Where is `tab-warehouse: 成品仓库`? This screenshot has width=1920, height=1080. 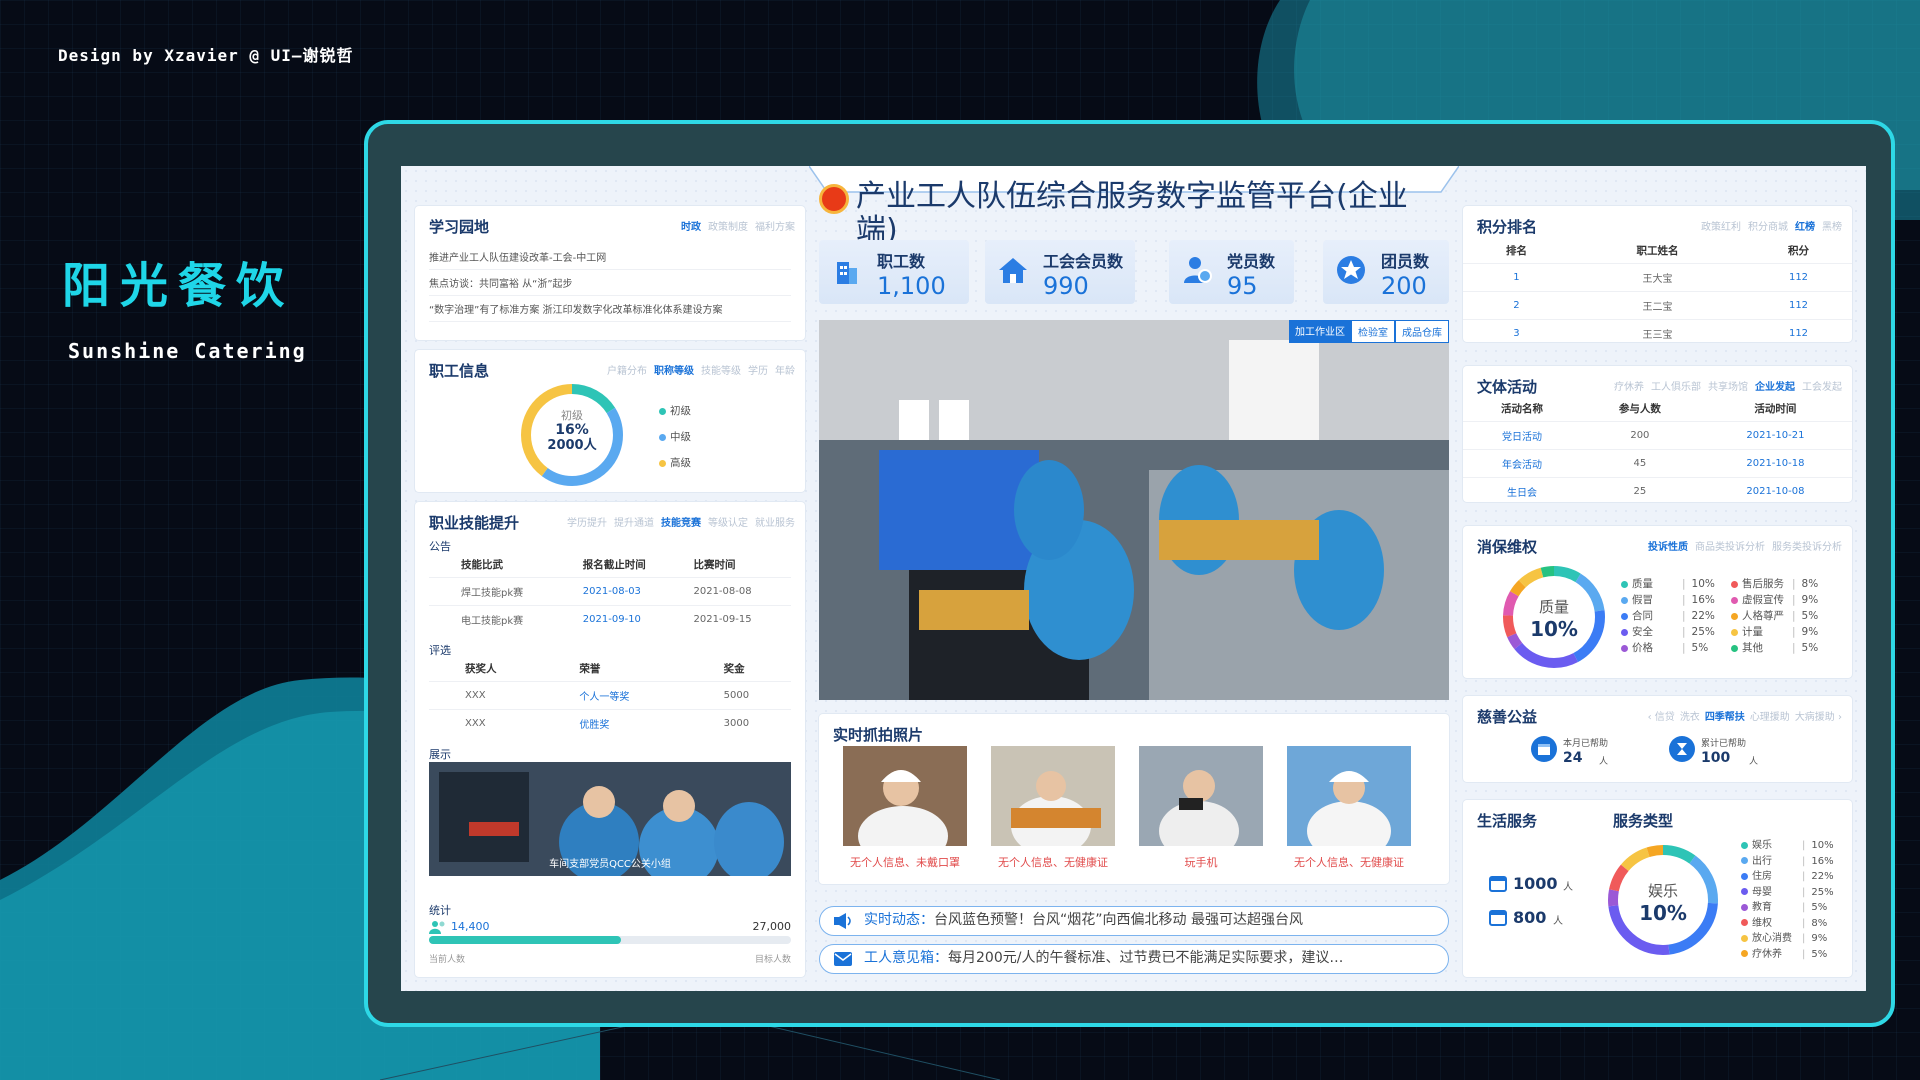
tab-warehouse: 成品仓库 is located at coordinates (1422, 331).